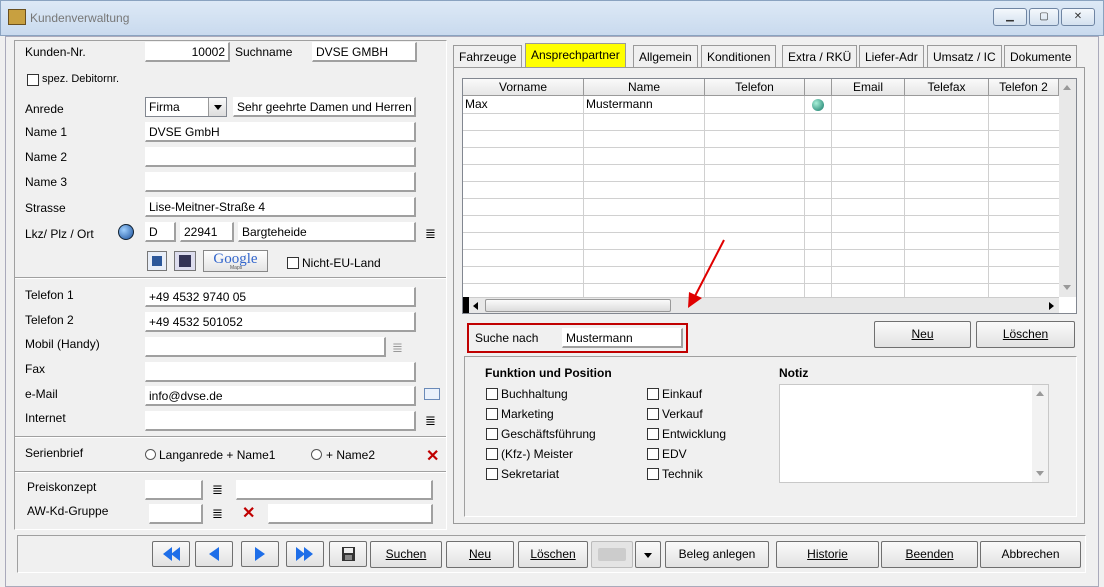  What do you see at coordinates (1024, 87) in the screenshot?
I see `grid-header-telefon2: Telefon 2` at bounding box center [1024, 87].